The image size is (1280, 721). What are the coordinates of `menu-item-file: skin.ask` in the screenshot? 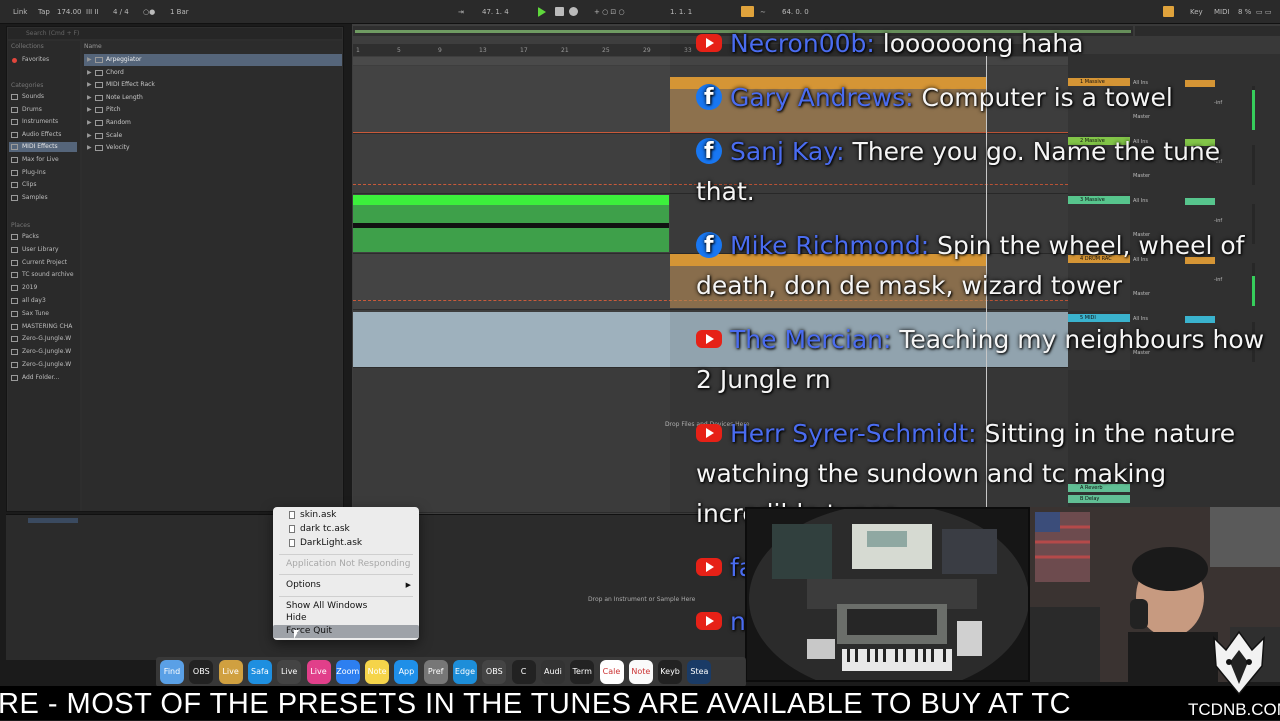 It's located at (346, 515).